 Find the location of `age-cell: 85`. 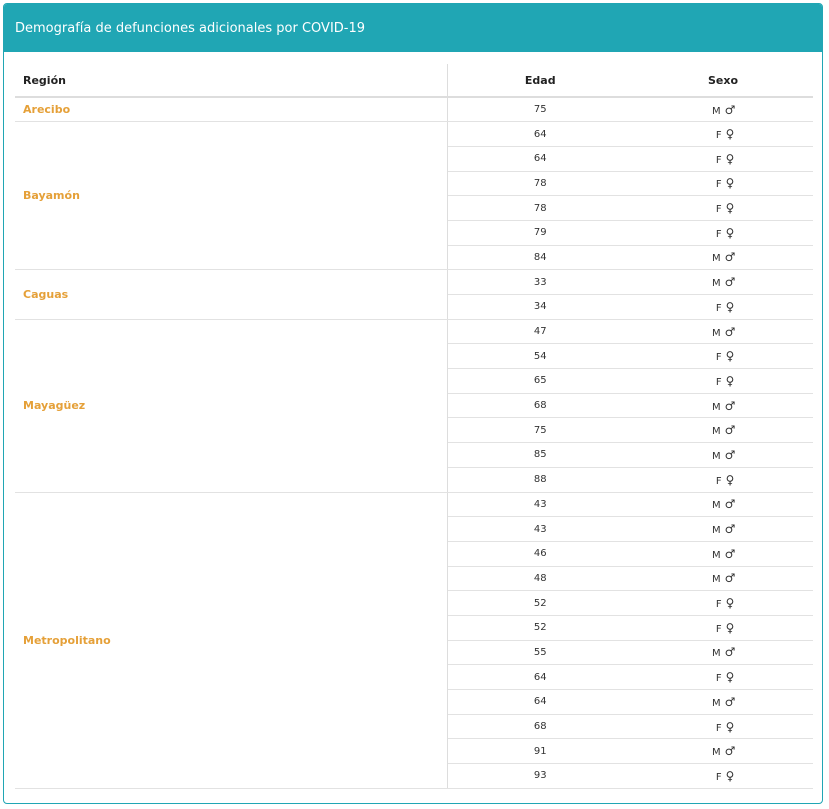

age-cell: 85 is located at coordinates (540, 455).